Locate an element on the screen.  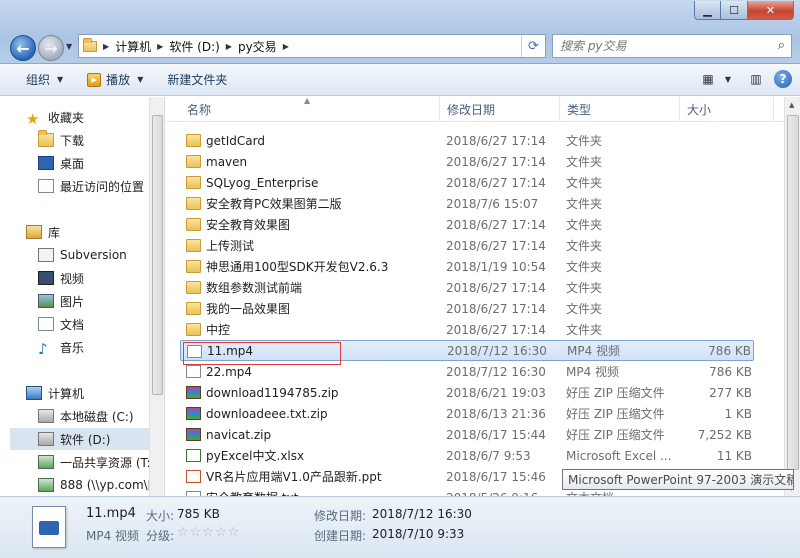
table-row: 数组参数测试前端 2018/6/27 17:14 文件夹 is located at coordinates (467, 287).